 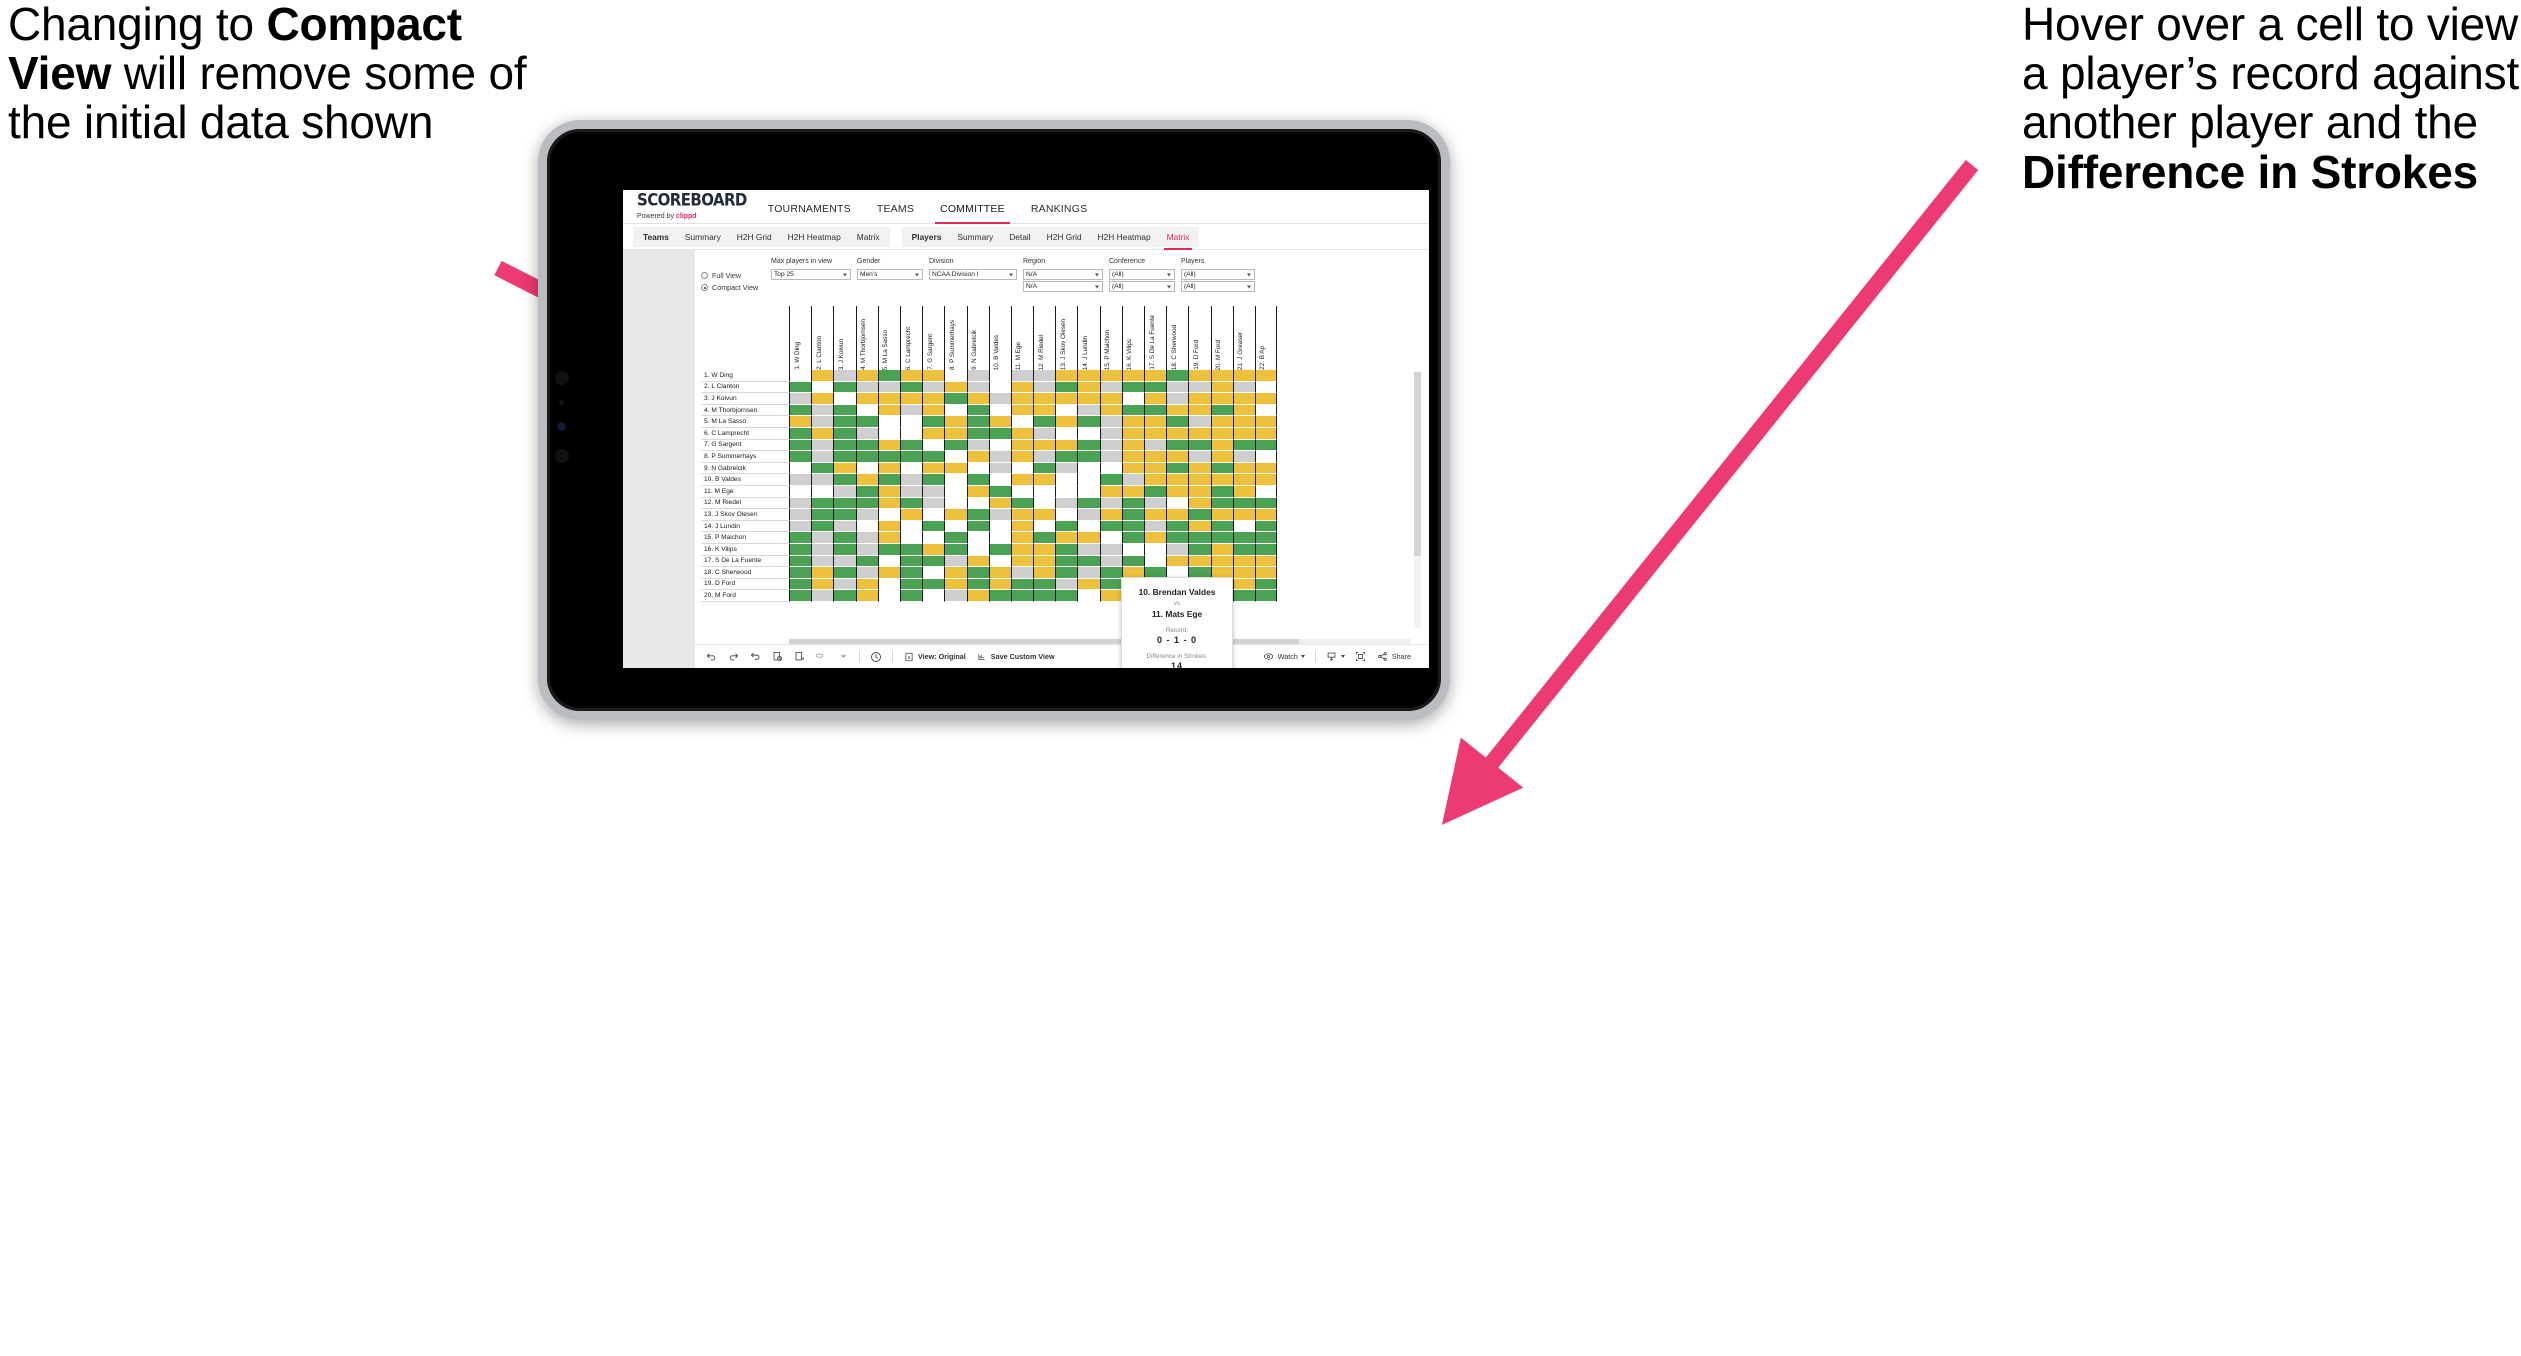 What do you see at coordinates (814, 237) in the screenshot?
I see `subnav-teams-h2h-heatmap: H2H Heatmap` at bounding box center [814, 237].